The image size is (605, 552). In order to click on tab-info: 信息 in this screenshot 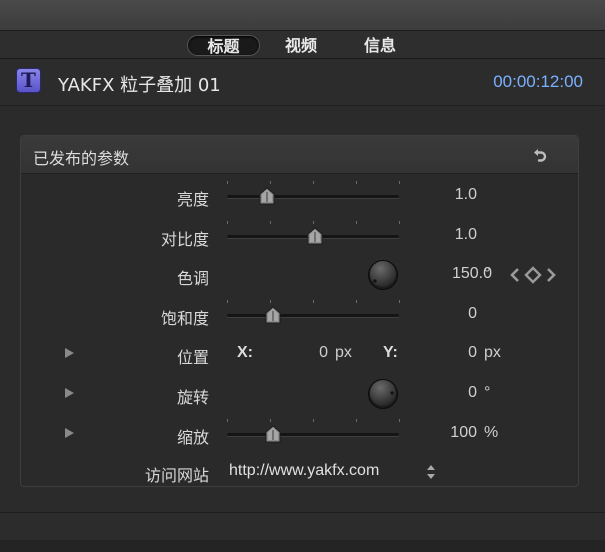, I will do `click(380, 45)`.